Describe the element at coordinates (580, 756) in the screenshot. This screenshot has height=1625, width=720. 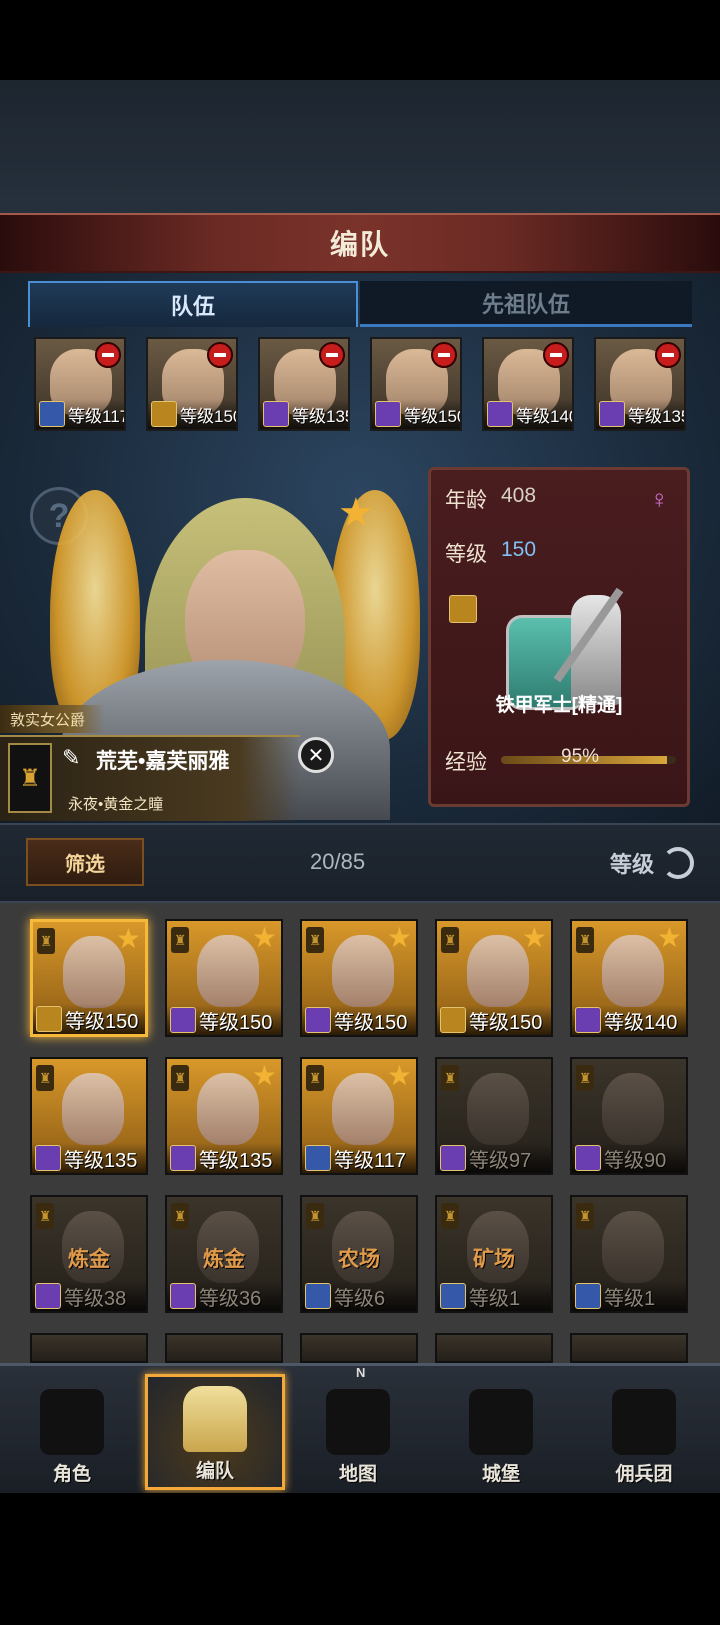
I see `exp-percent: 95%` at that location.